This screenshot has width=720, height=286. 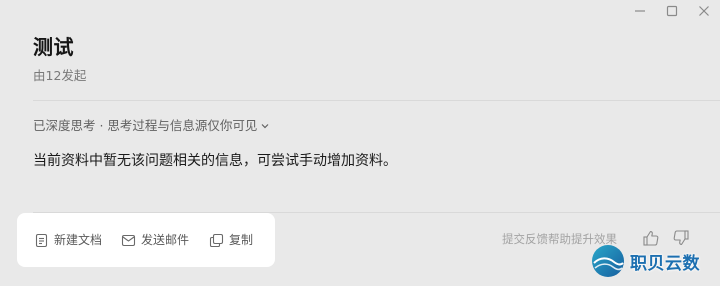 I want to click on chevron-down-icon, so click(x=265, y=126).